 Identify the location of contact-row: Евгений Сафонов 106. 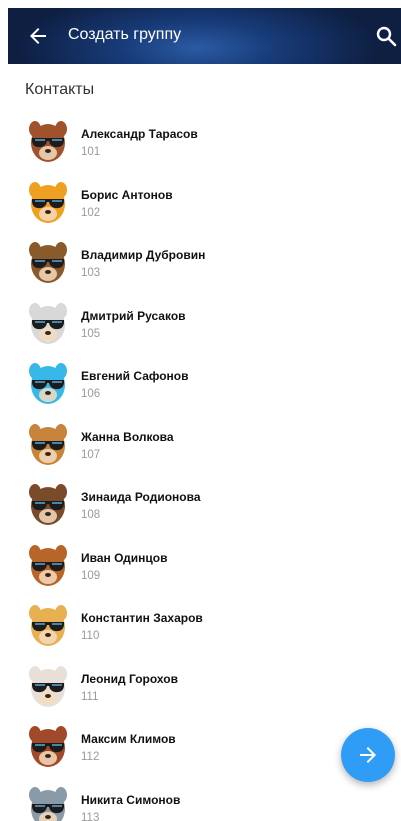
(204, 390).